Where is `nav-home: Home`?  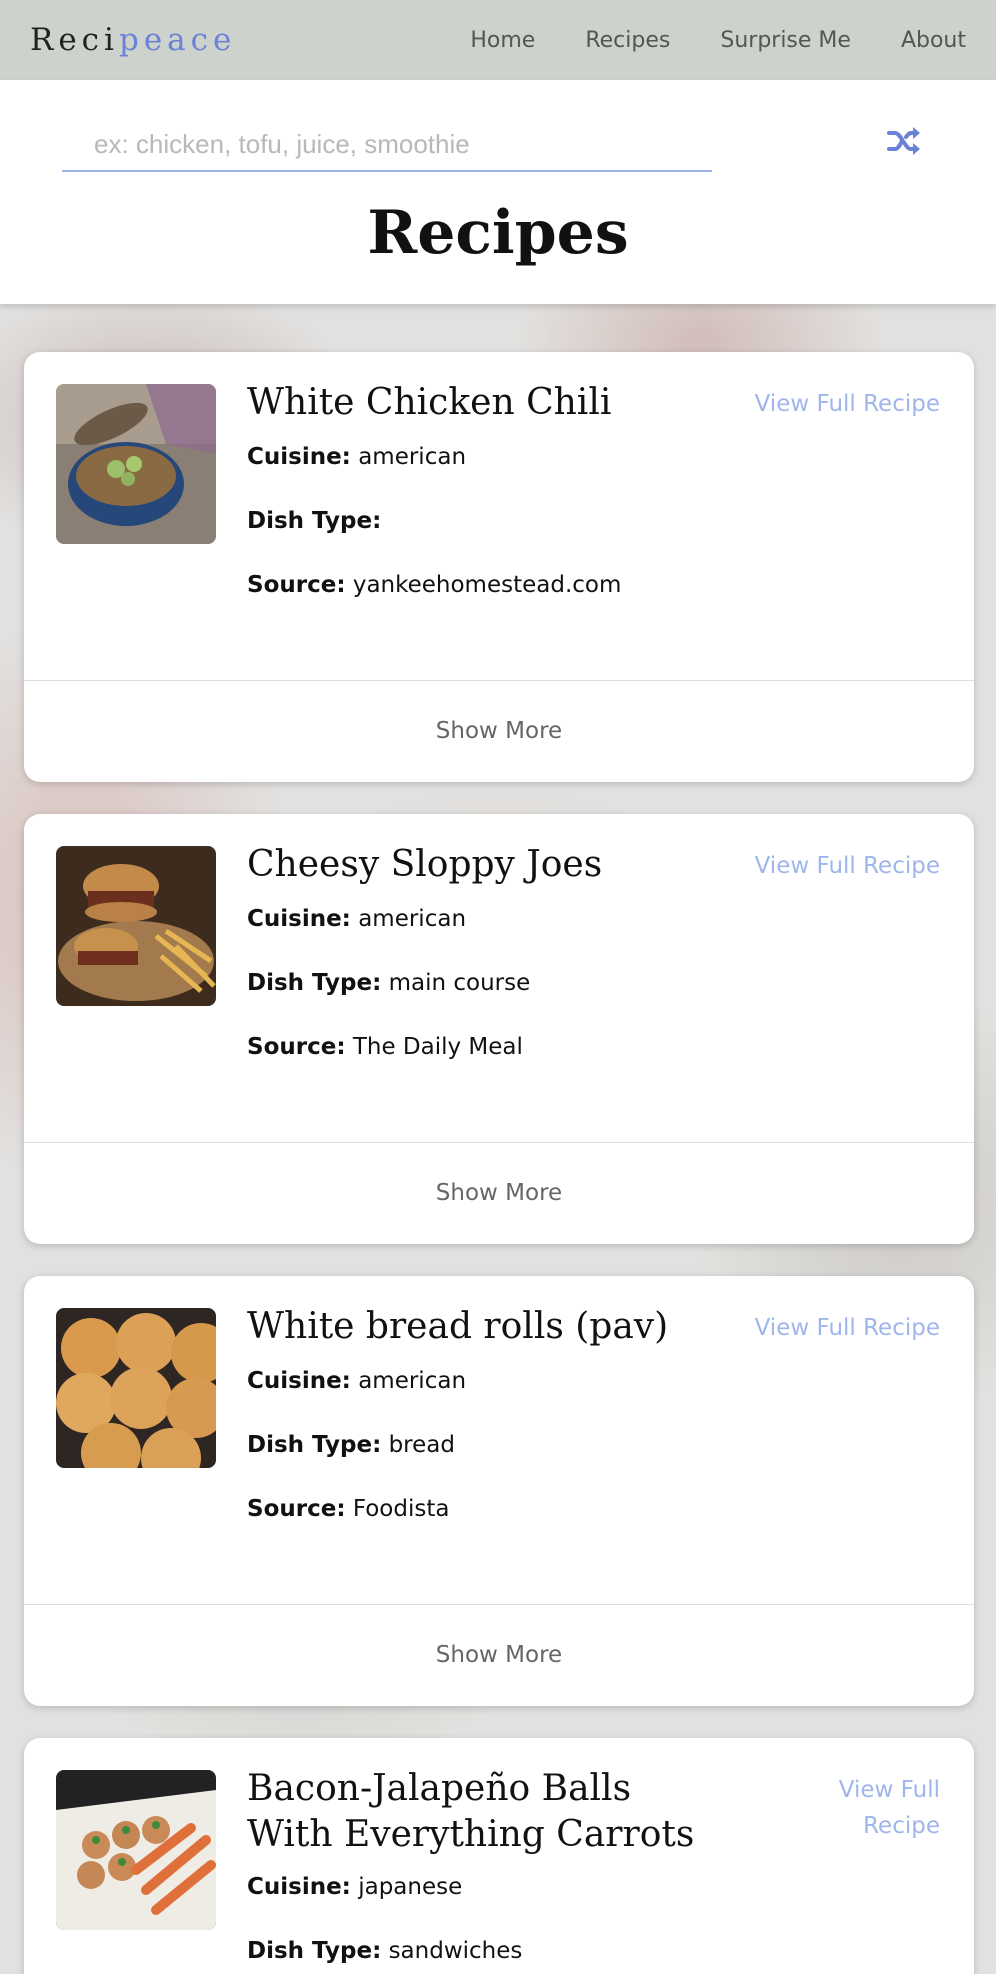 nav-home: Home is located at coordinates (502, 40).